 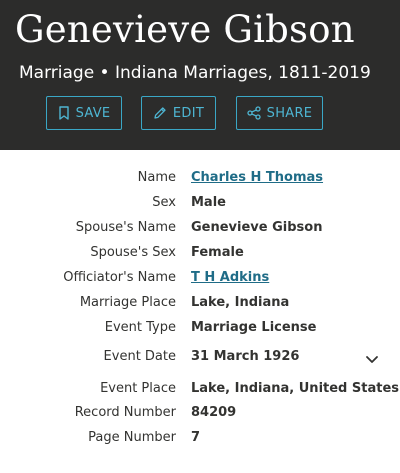 What do you see at coordinates (289, 113) in the screenshot?
I see `share-button-label: SHARE` at bounding box center [289, 113].